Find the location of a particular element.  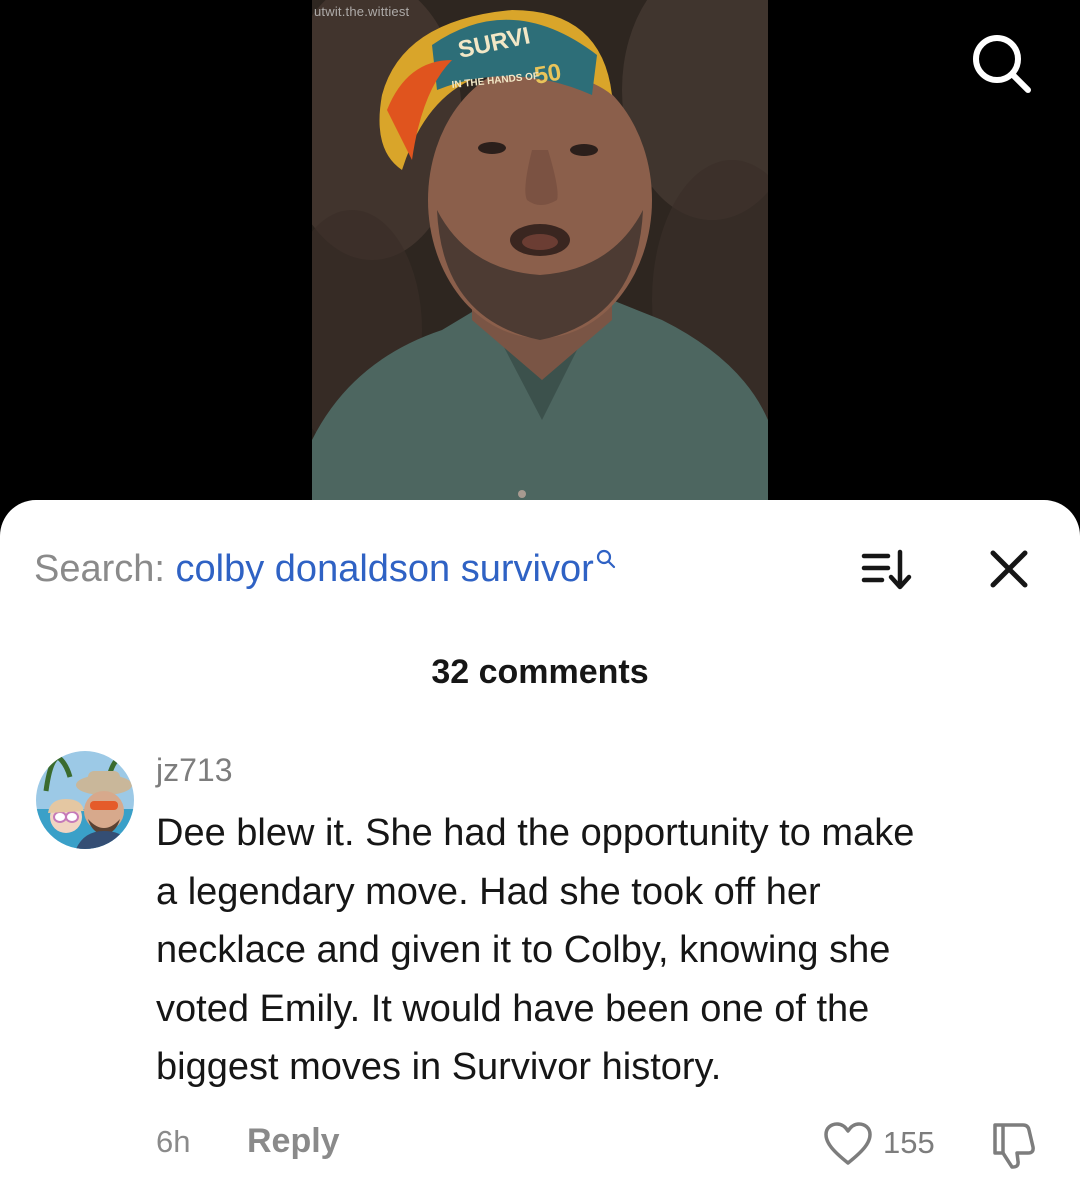

avatar-image is located at coordinates (85, 800).